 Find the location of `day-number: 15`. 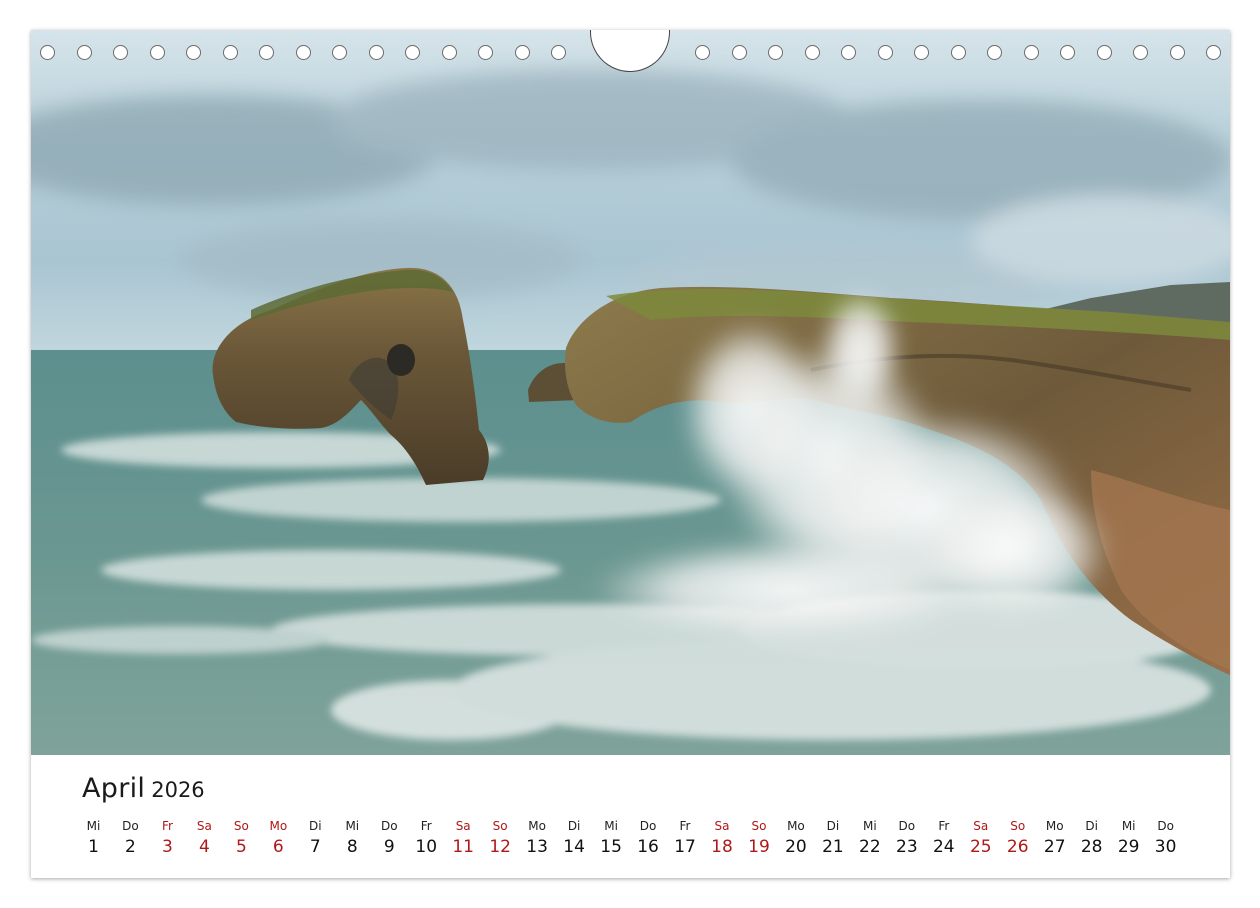

day-number: 15 is located at coordinates (611, 847).